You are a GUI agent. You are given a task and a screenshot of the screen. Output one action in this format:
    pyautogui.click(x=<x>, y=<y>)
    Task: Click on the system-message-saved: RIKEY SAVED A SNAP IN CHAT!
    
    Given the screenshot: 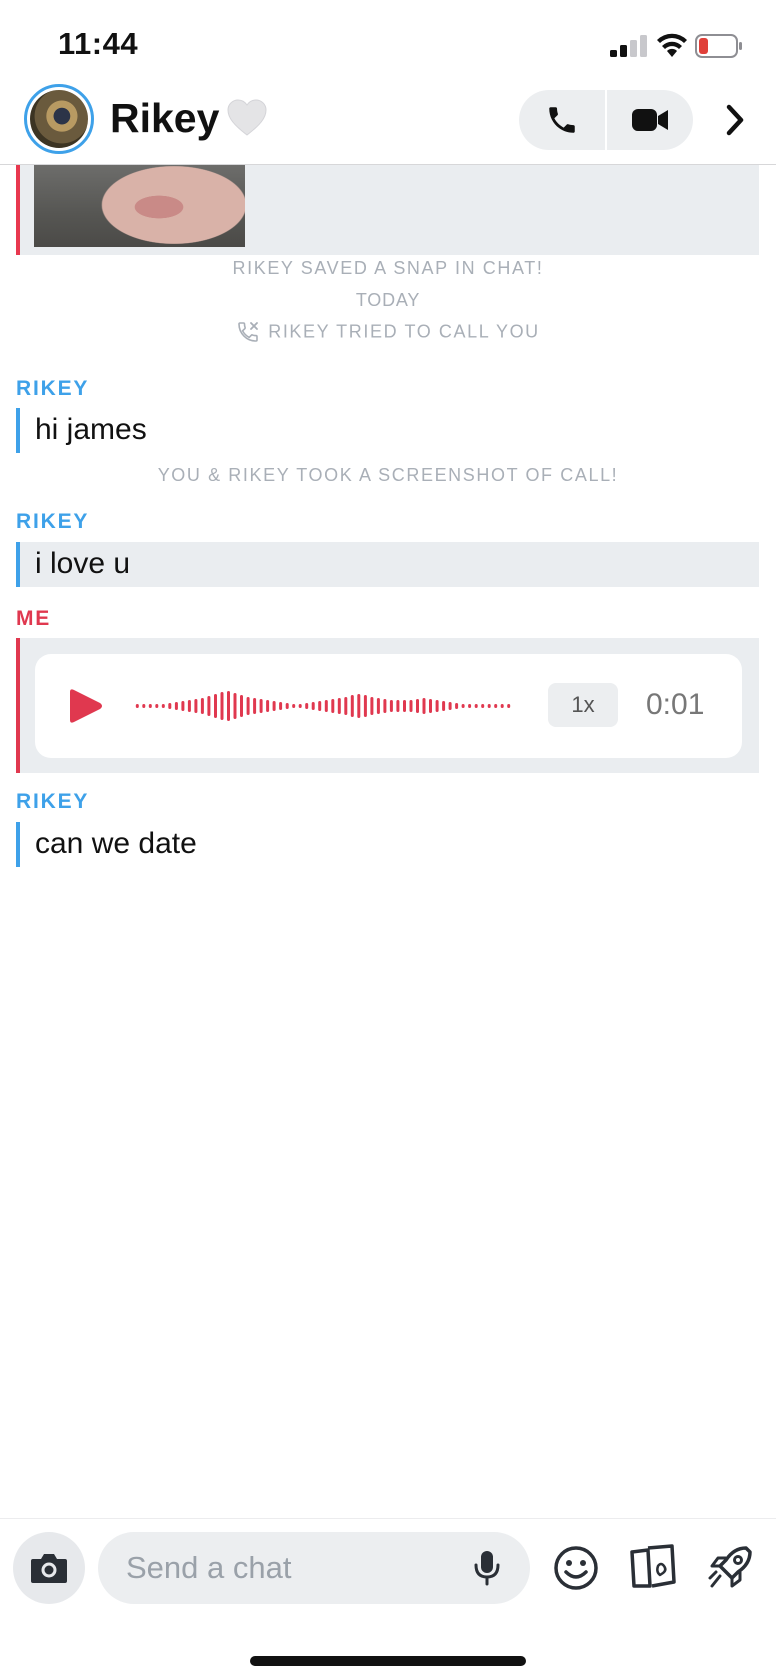 What is the action you would take?
    pyautogui.click(x=388, y=268)
    